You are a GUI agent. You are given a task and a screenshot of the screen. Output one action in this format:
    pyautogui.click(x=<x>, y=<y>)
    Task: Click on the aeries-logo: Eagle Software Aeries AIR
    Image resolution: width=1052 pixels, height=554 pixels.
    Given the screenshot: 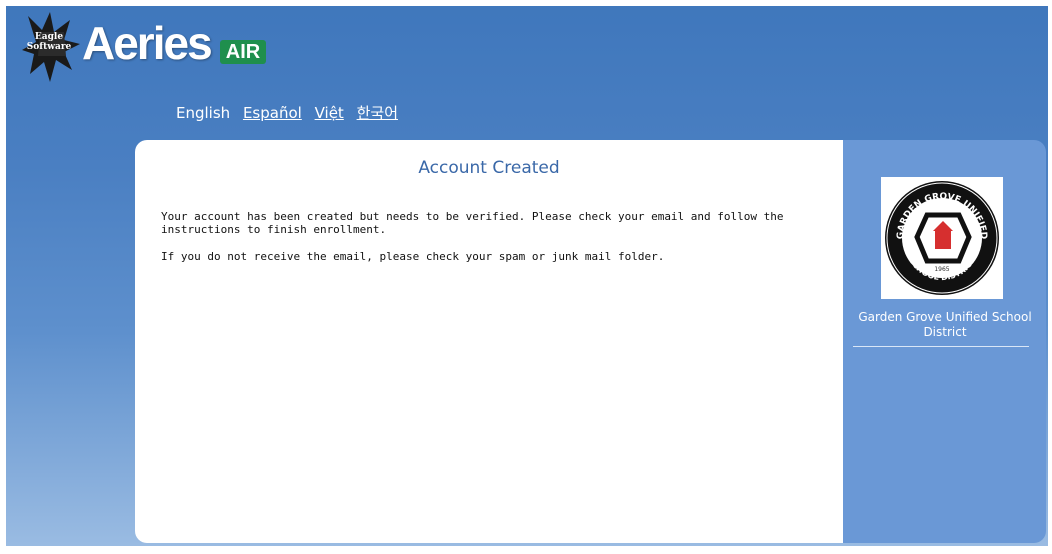 What is the action you would take?
    pyautogui.click(x=145, y=50)
    